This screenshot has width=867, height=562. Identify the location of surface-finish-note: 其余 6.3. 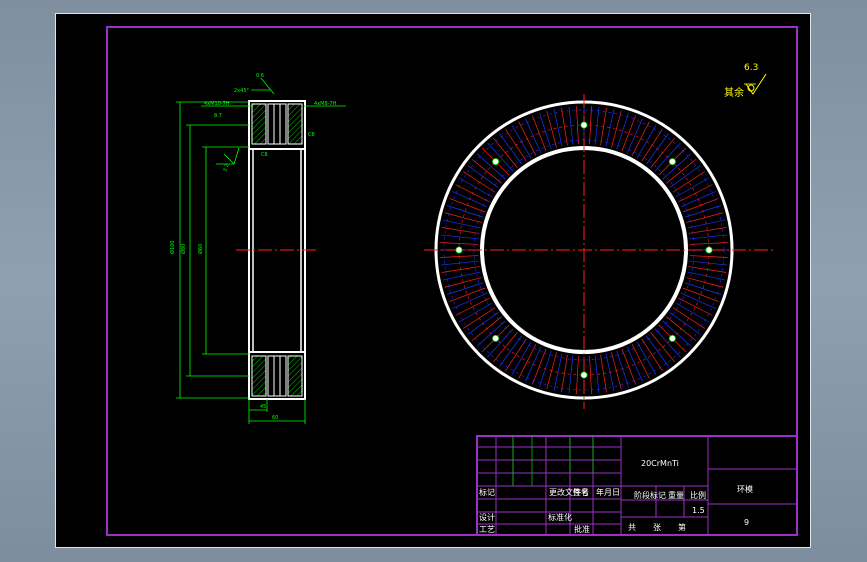
(745, 81).